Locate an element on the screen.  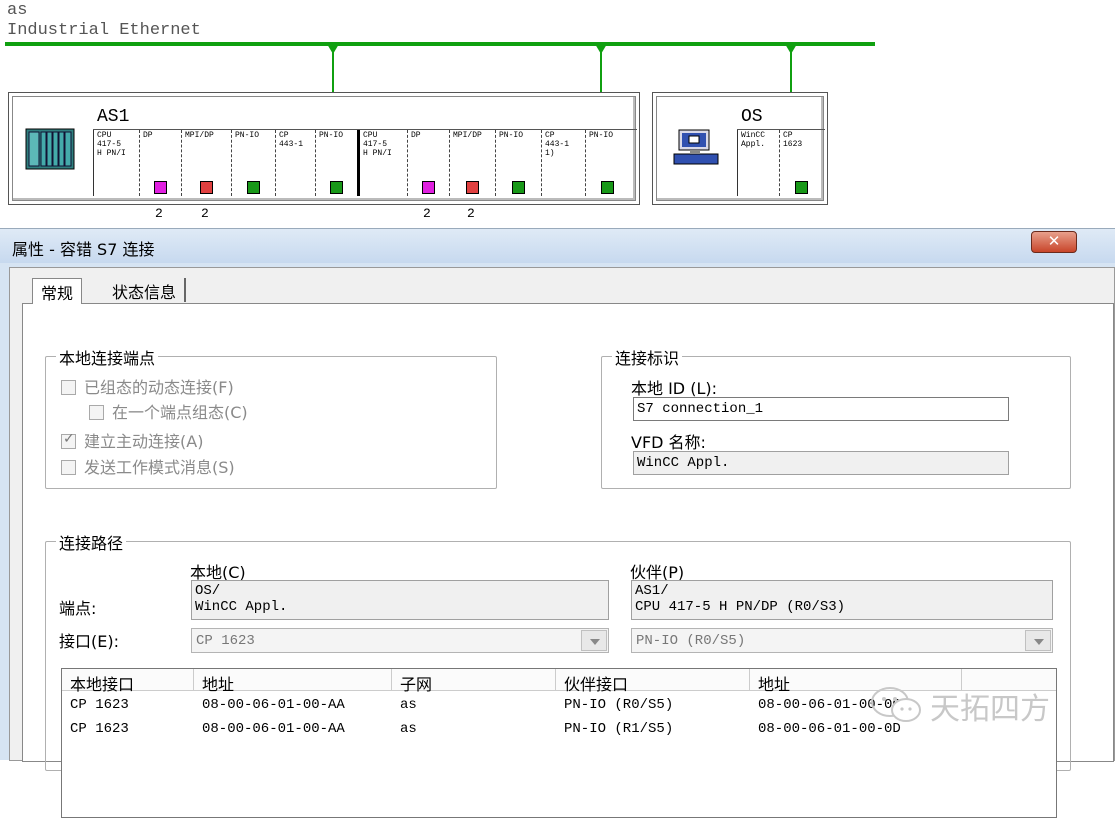
station-title: OS is located at coordinates (752, 117).